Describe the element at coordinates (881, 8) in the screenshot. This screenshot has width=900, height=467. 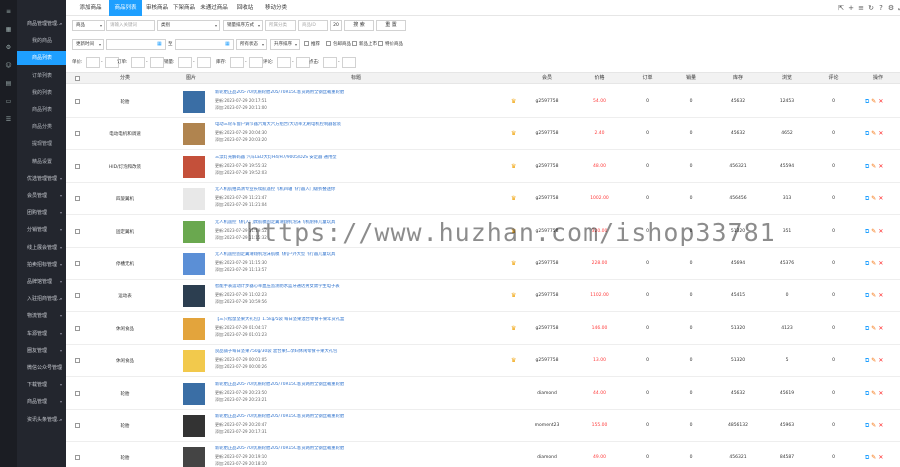
I see `help-icon: ?` at that location.